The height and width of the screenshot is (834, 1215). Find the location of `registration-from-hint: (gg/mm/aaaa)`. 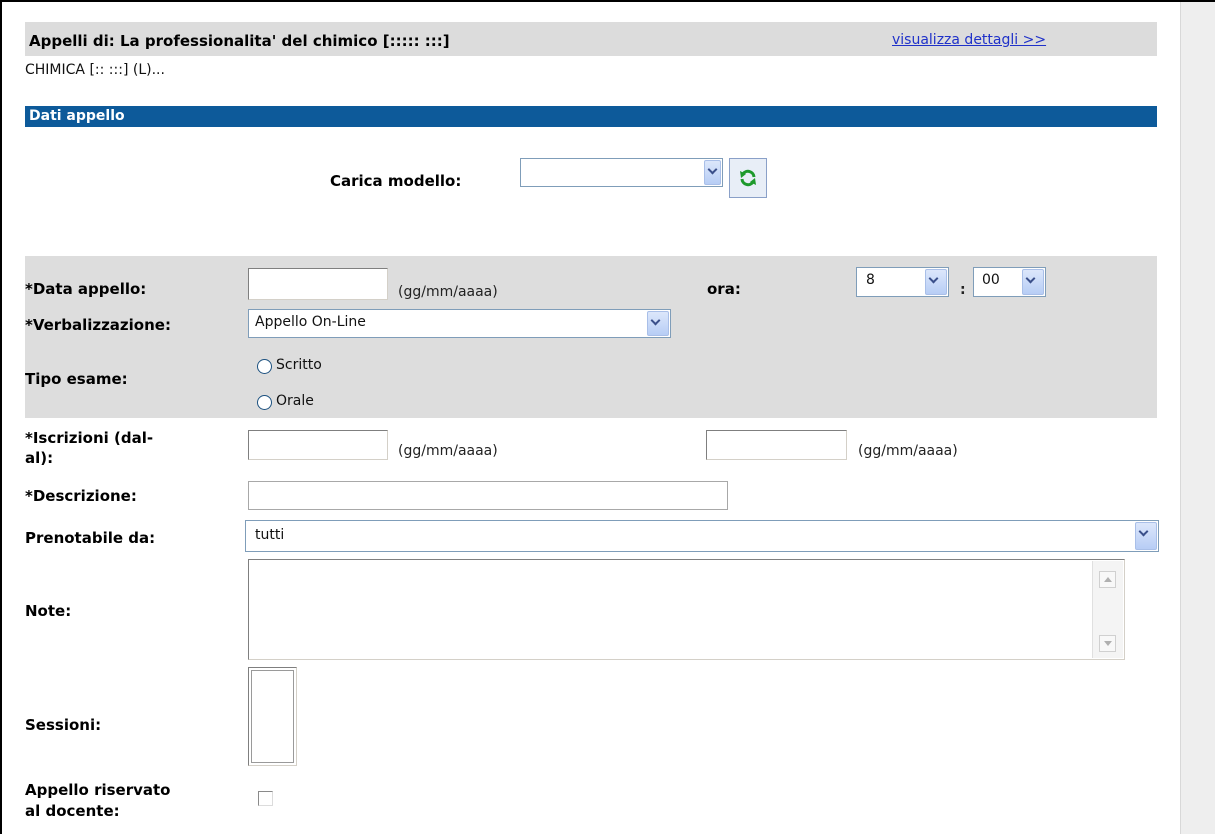

registration-from-hint: (gg/mm/aaaa) is located at coordinates (448, 451).